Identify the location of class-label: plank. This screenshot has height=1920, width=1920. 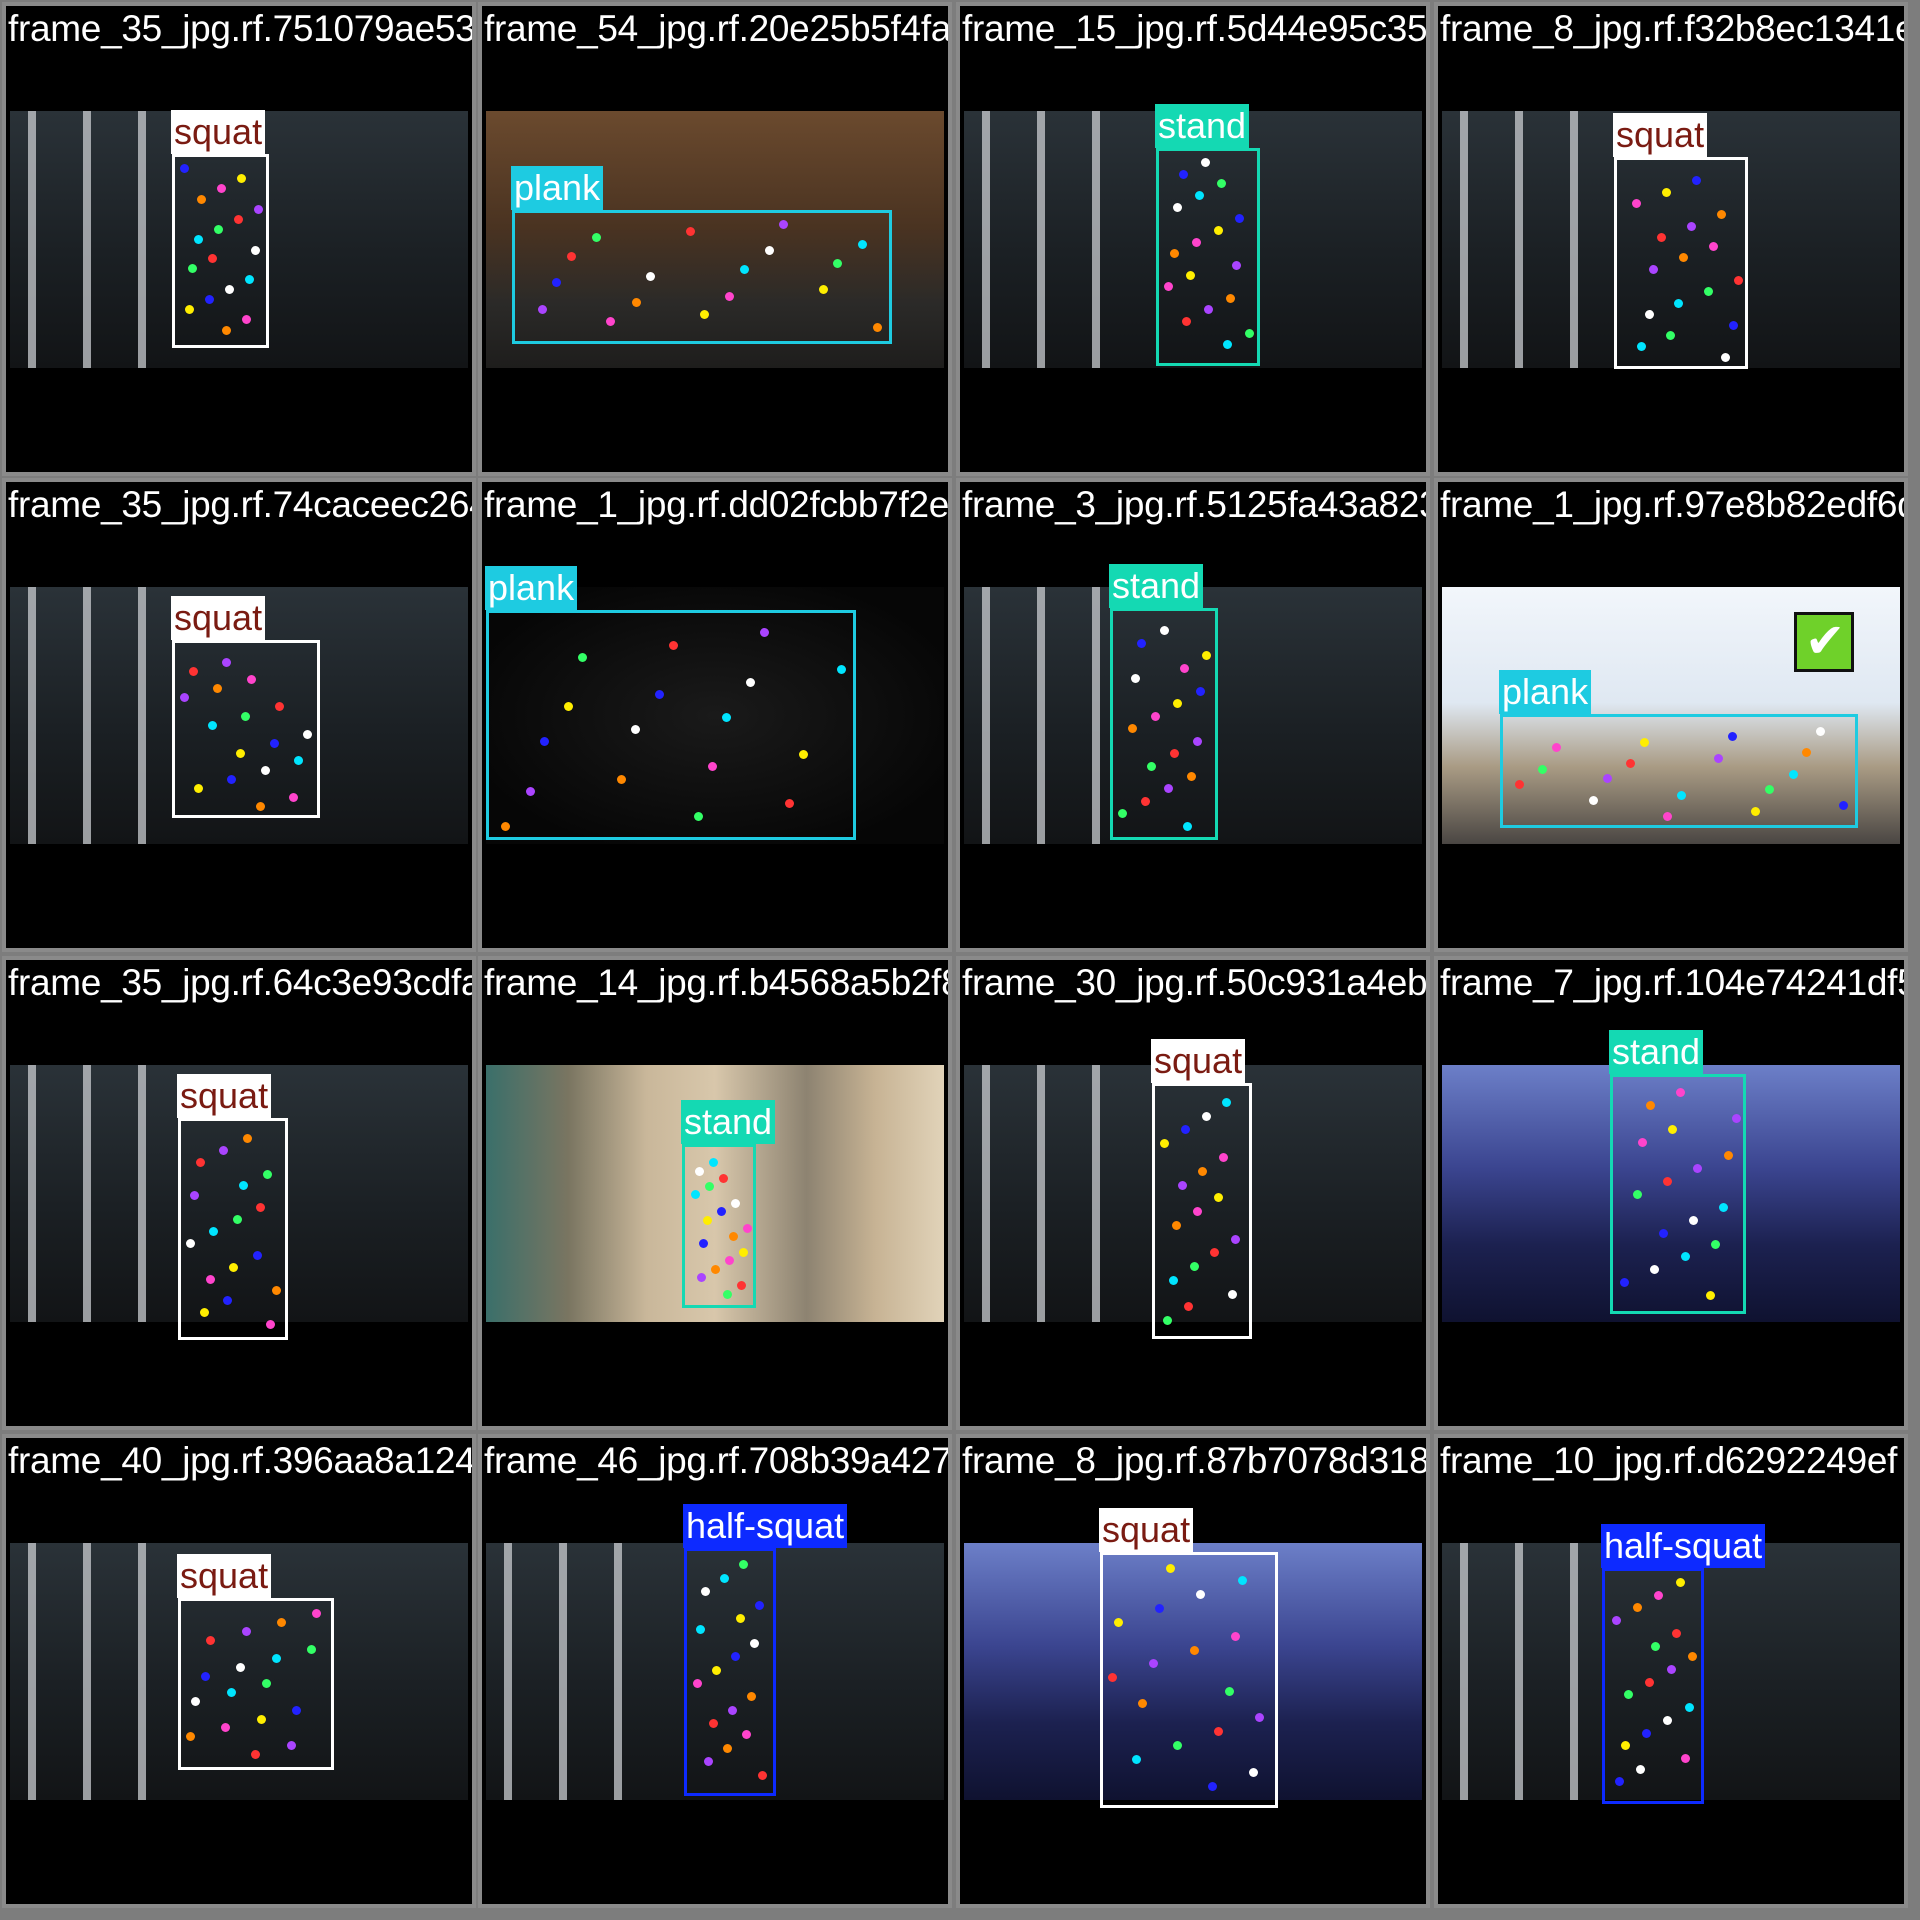
(1545, 692).